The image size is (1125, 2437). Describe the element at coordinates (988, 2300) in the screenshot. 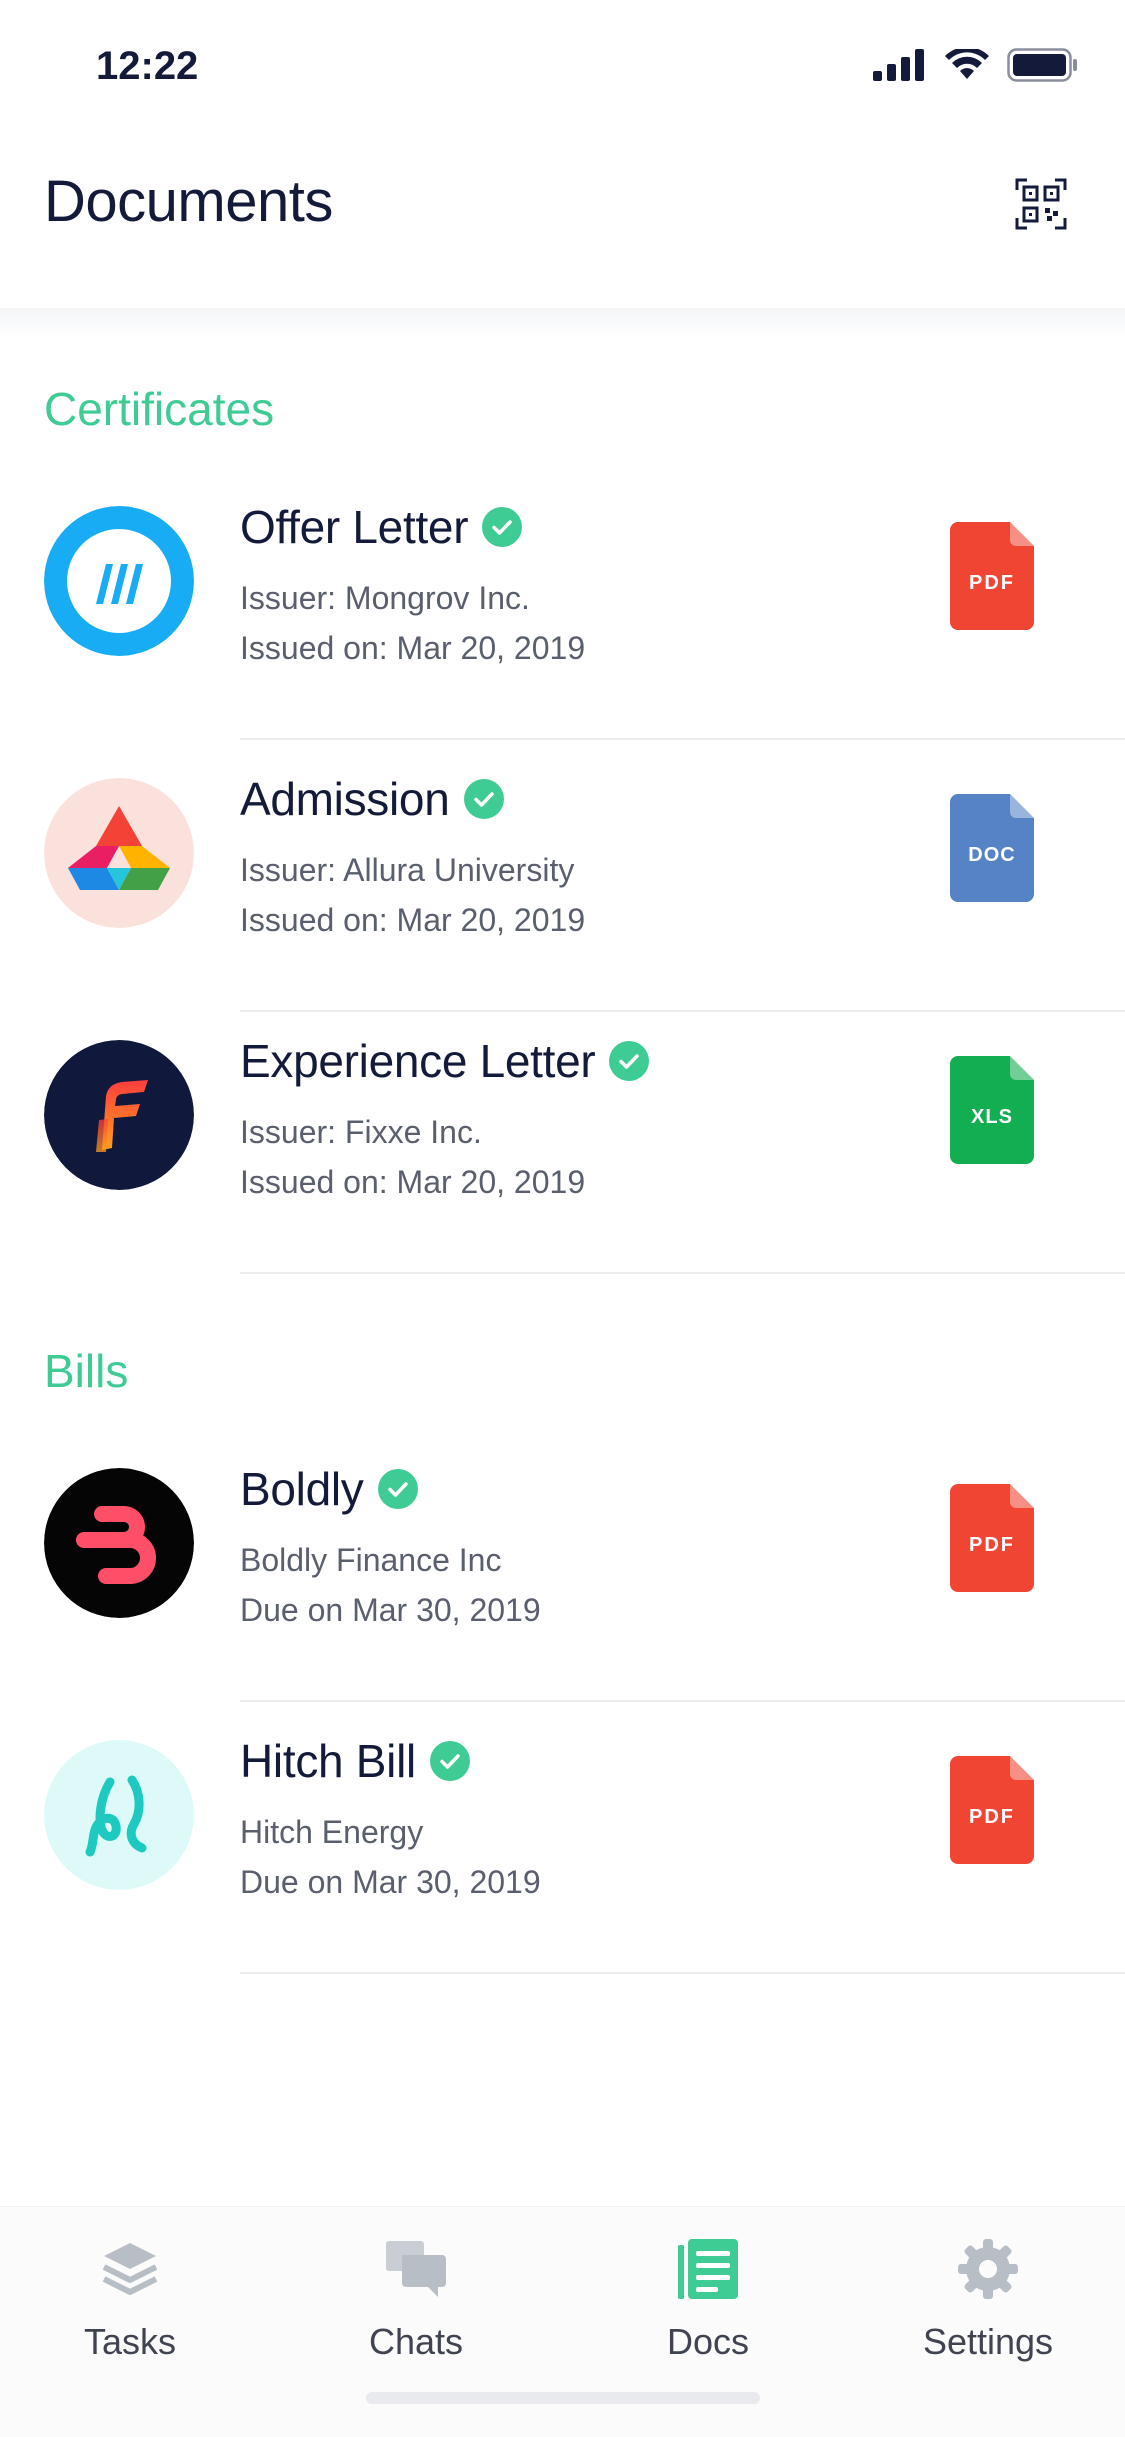

I see `tab-settings: Settings` at that location.